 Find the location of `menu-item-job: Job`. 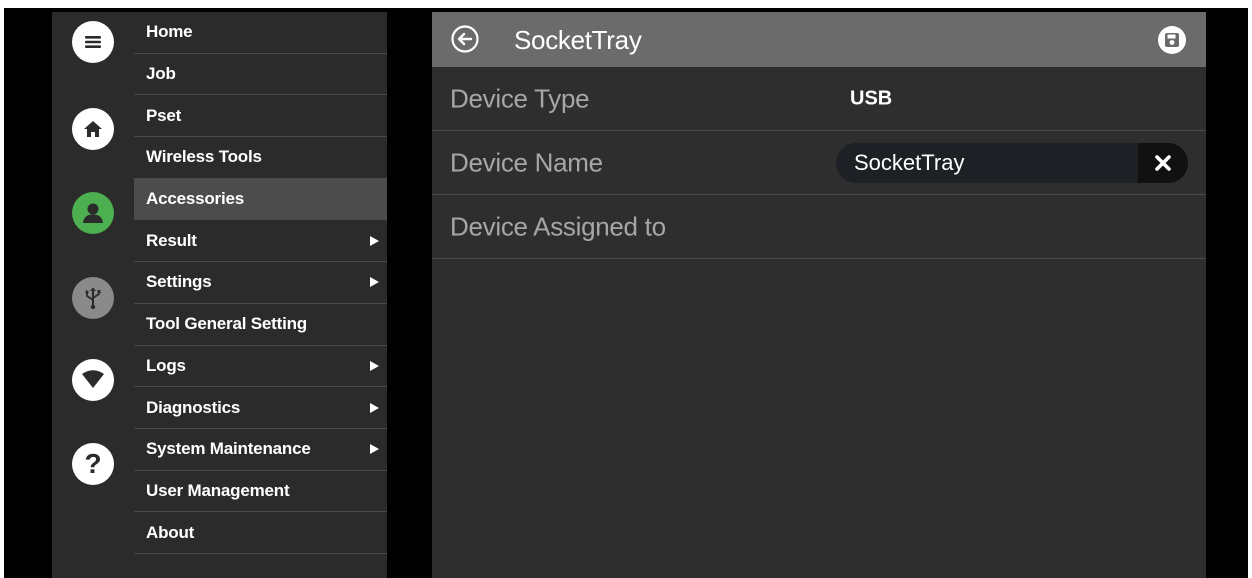

menu-item-job: Job is located at coordinates (260, 75).